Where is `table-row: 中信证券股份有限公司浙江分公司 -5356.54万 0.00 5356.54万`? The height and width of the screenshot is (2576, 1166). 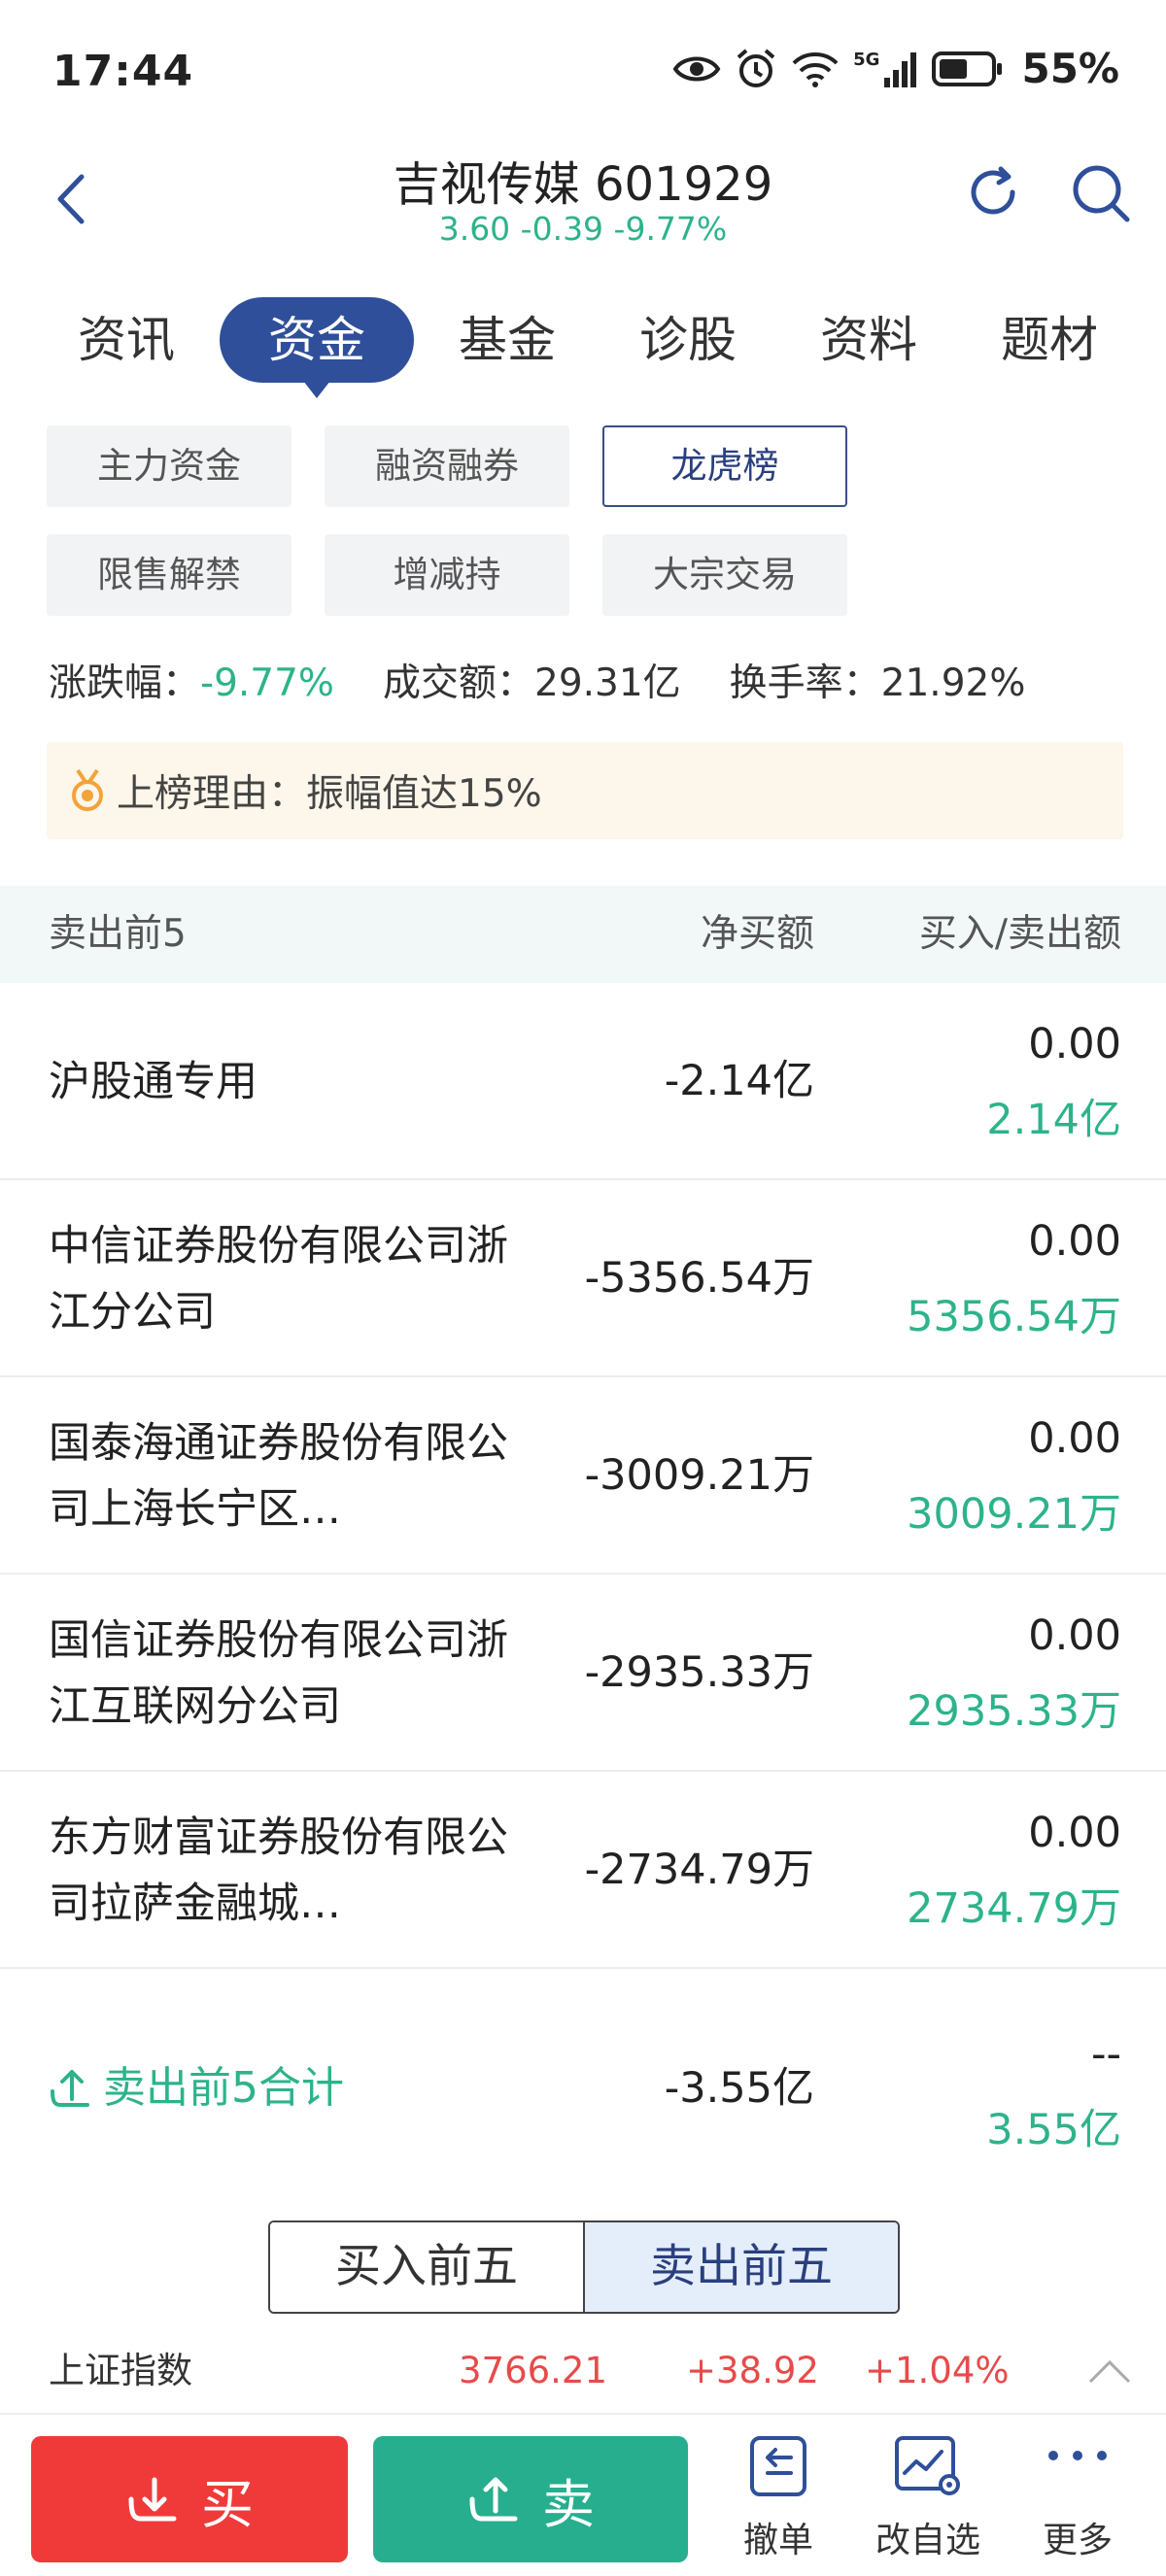
table-row: 中信证券股份有限公司浙江分公司 -5356.54万 0.00 5356.54万 is located at coordinates (583, 1278).